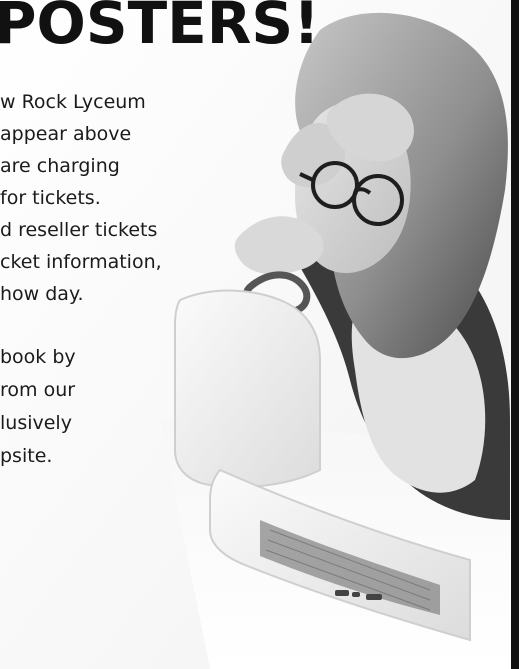 The width and height of the screenshot is (519, 669). Describe the element at coordinates (38, 390) in the screenshot. I see `paragraph-2-line-2: rom our` at that location.